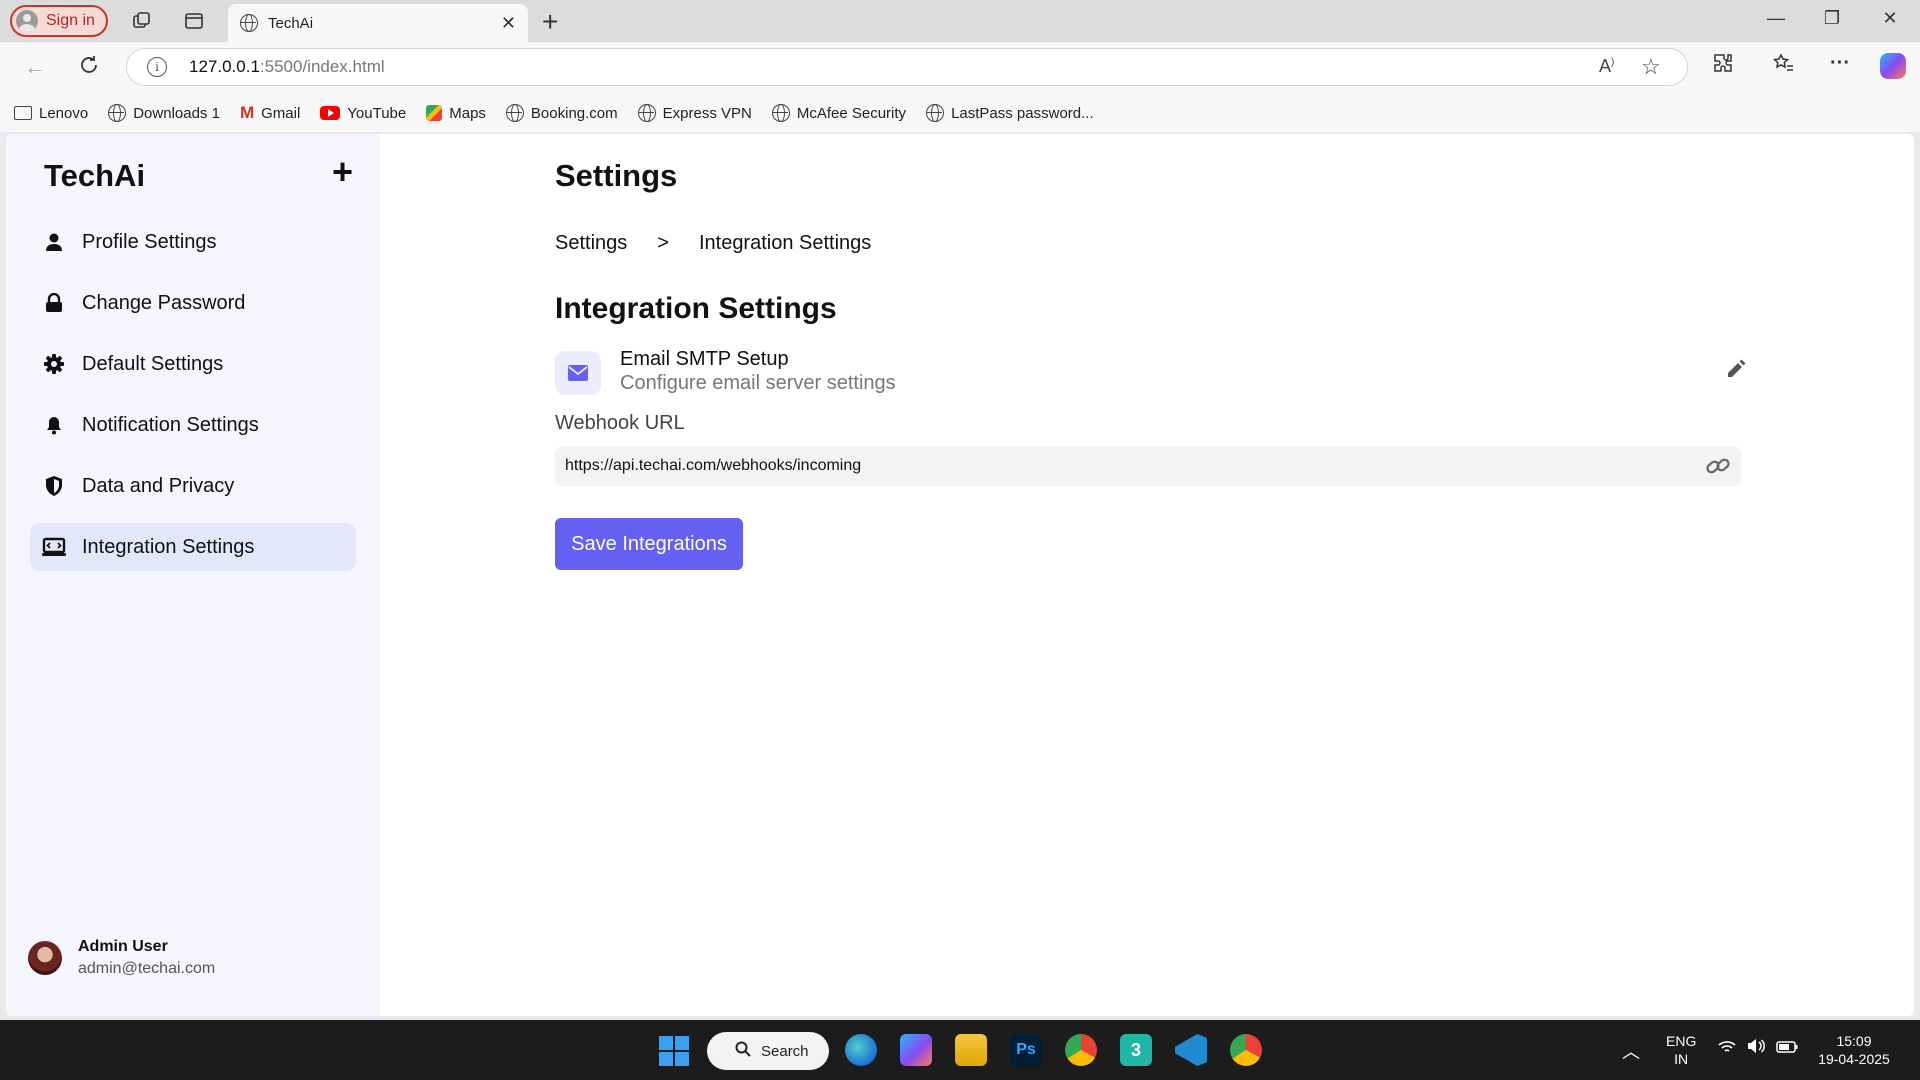  What do you see at coordinates (89, 68) in the screenshot?
I see `reload-icon` at bounding box center [89, 68].